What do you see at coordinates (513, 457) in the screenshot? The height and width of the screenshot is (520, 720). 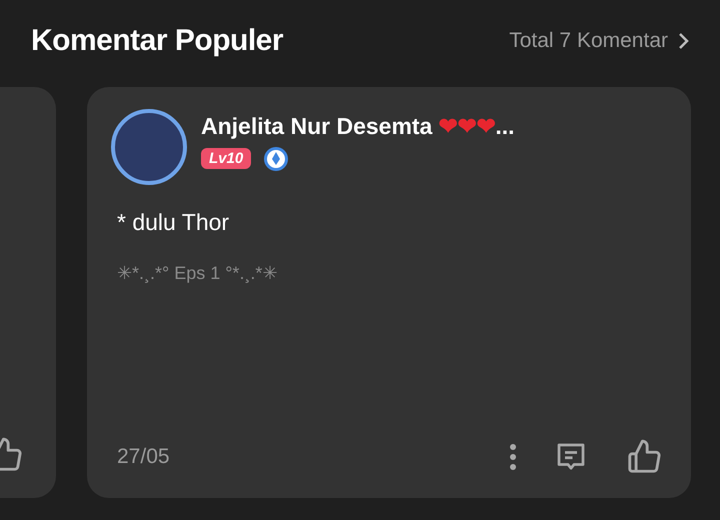 I see `more-button` at bounding box center [513, 457].